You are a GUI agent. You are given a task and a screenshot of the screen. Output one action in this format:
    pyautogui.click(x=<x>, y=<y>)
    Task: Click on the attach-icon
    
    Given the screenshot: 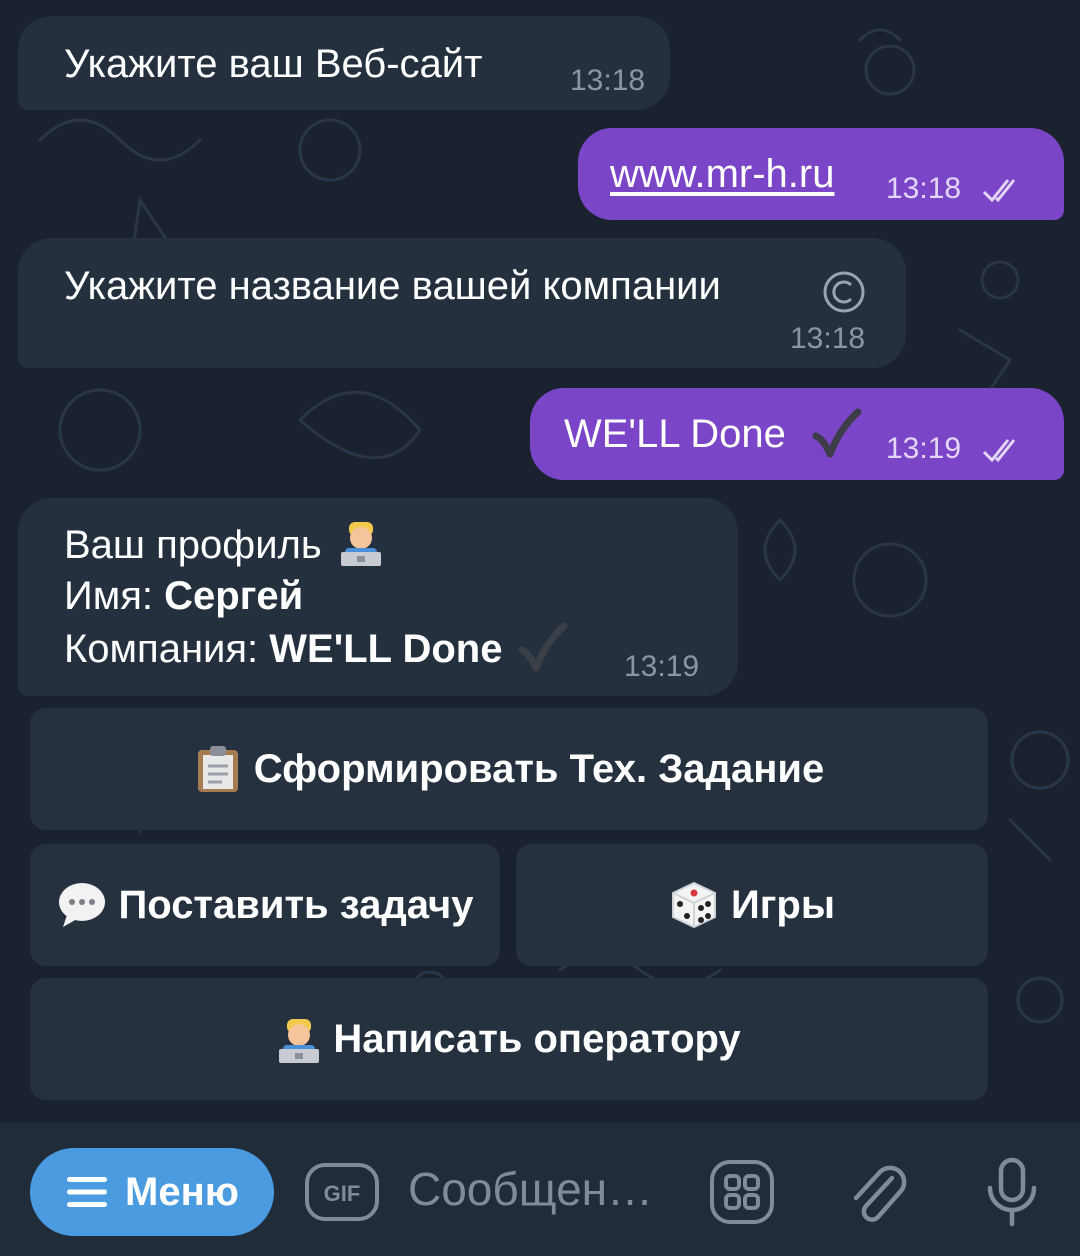 What is the action you would take?
    pyautogui.click(x=878, y=1194)
    